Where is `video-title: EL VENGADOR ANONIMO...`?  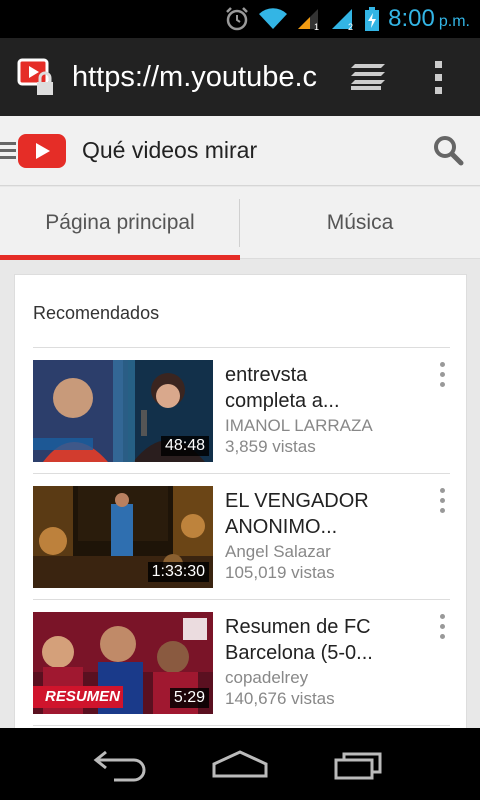 video-title: EL VENGADOR ANONIMO... is located at coordinates (320, 514).